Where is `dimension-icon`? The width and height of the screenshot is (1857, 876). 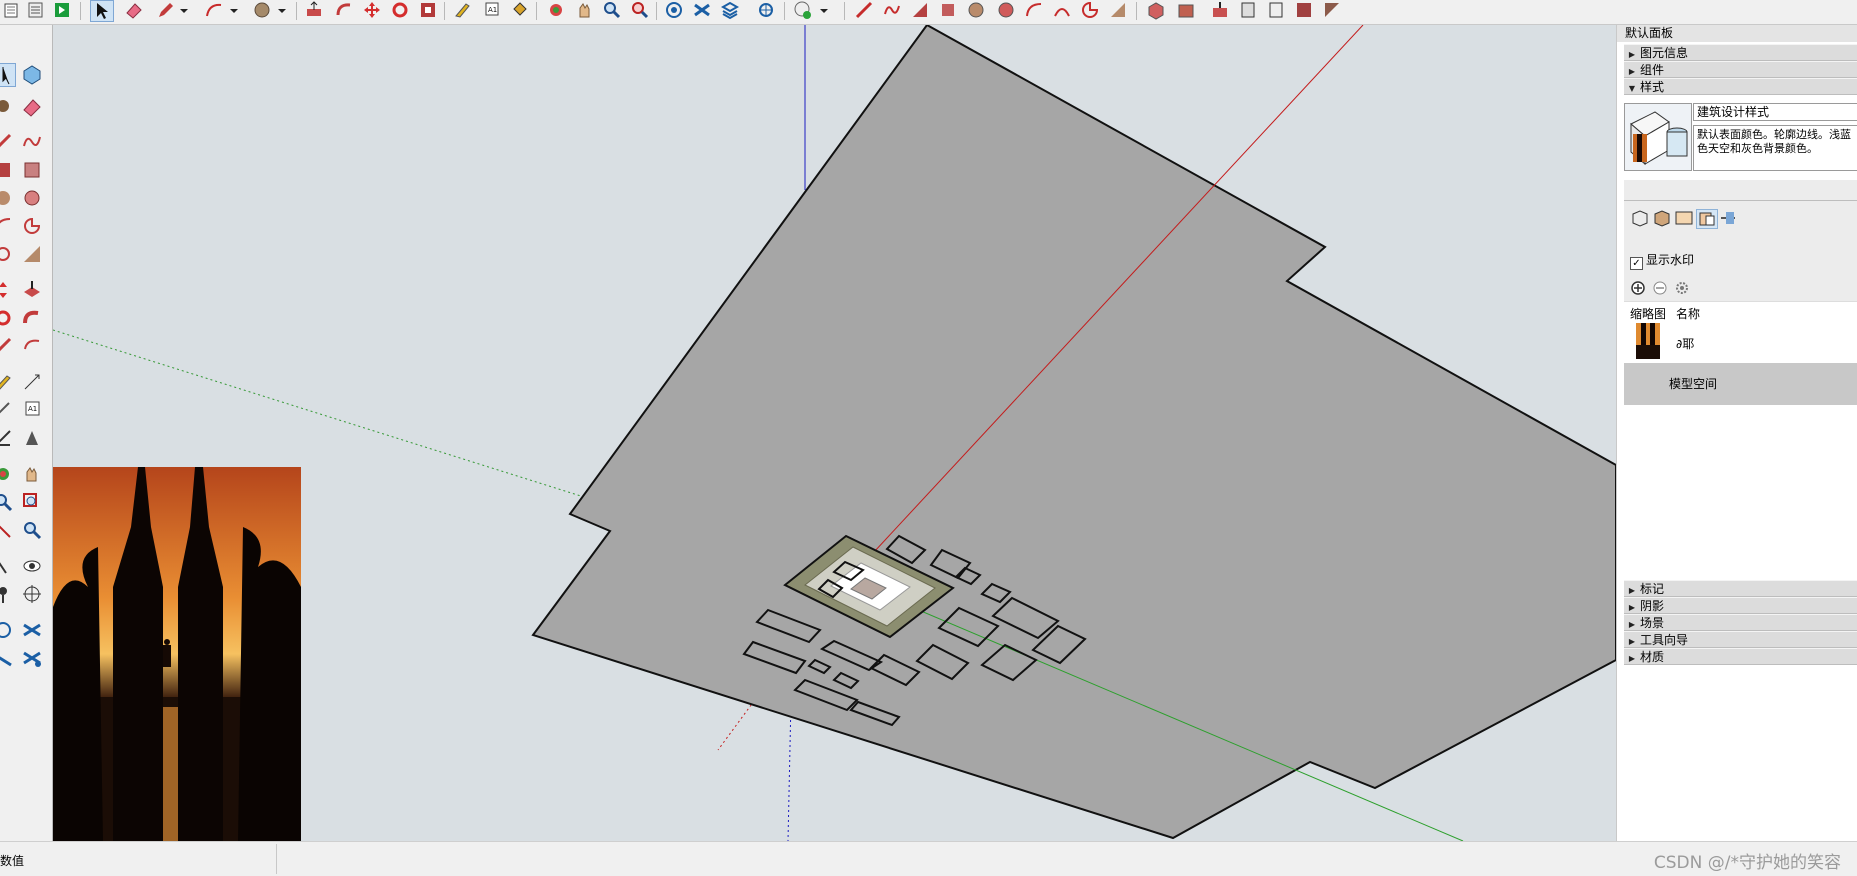 dimension-icon is located at coordinates (32, 382).